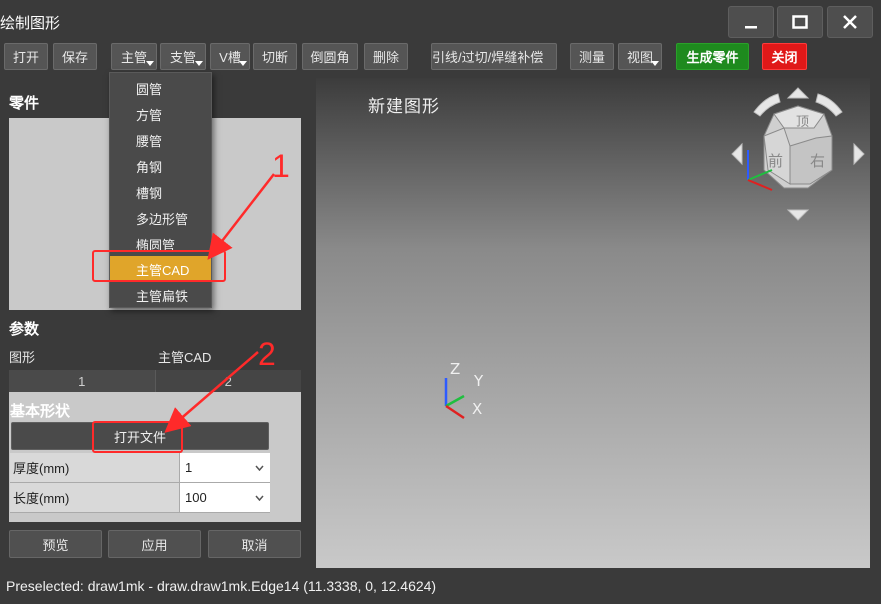 The image size is (881, 604). I want to click on main-pipe-button: 主管, so click(134, 56).